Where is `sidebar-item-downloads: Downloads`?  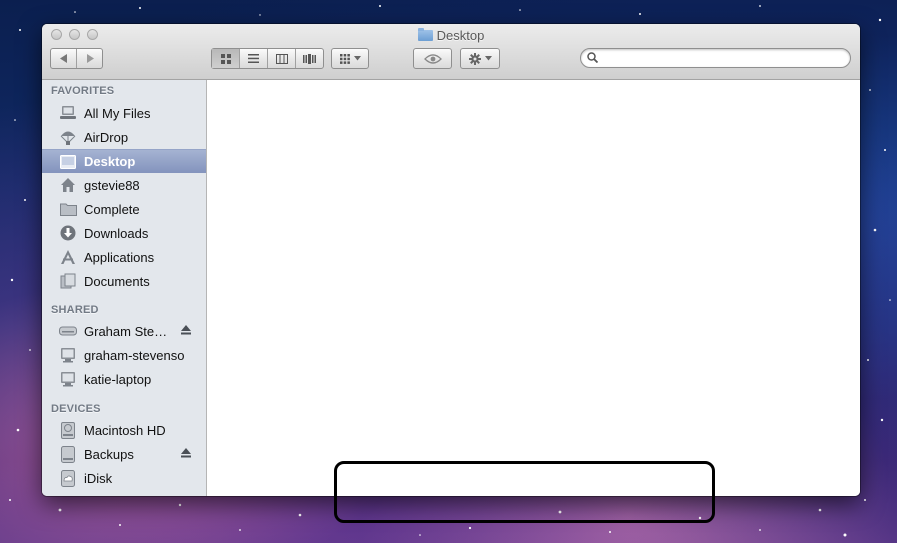
sidebar-item-downloads: Downloads is located at coordinates (124, 233).